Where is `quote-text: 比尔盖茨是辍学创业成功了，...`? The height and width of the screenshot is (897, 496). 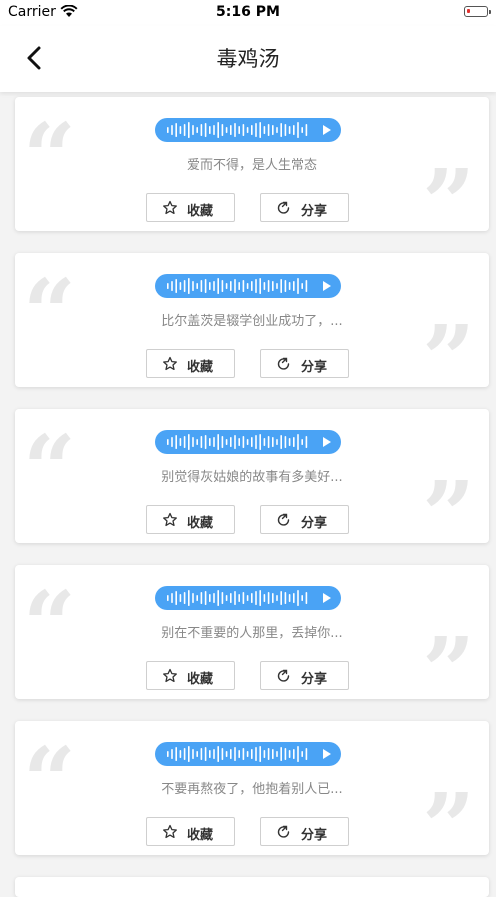 quote-text: 比尔盖茨是辍学创业成功了，... is located at coordinates (252, 321).